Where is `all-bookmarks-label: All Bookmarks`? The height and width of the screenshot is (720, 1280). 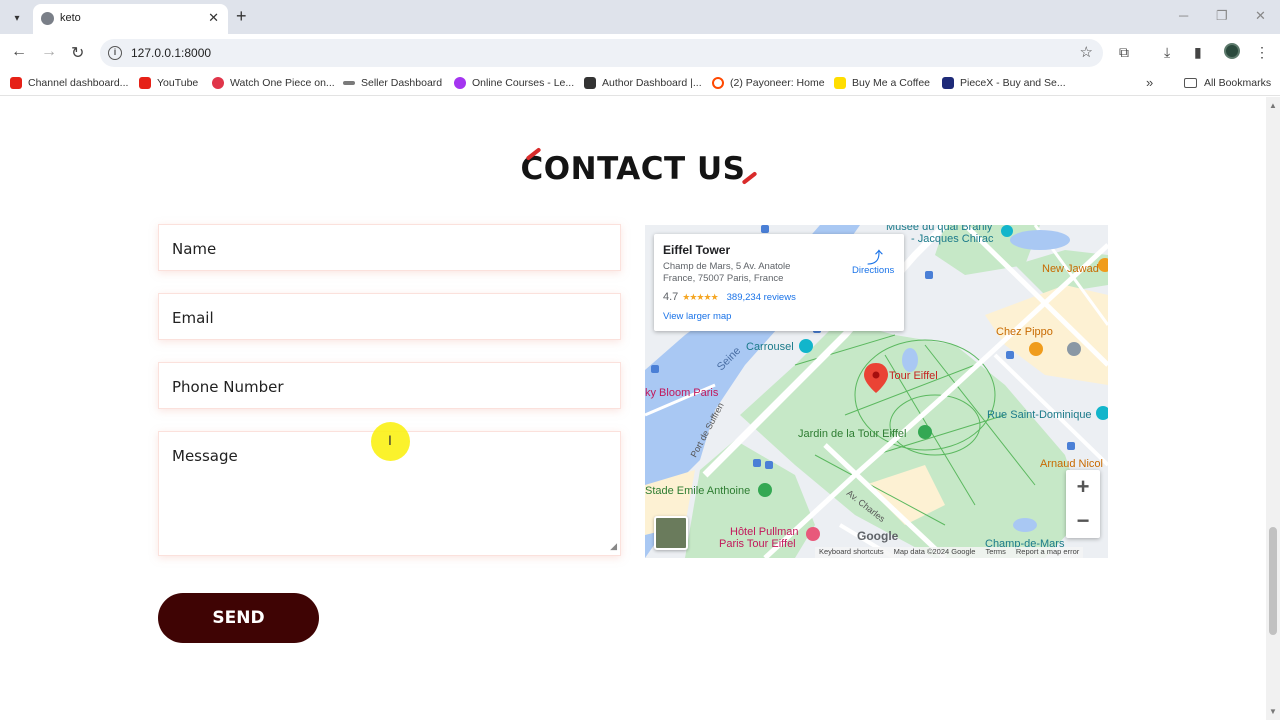
all-bookmarks-label: All Bookmarks is located at coordinates (1238, 83).